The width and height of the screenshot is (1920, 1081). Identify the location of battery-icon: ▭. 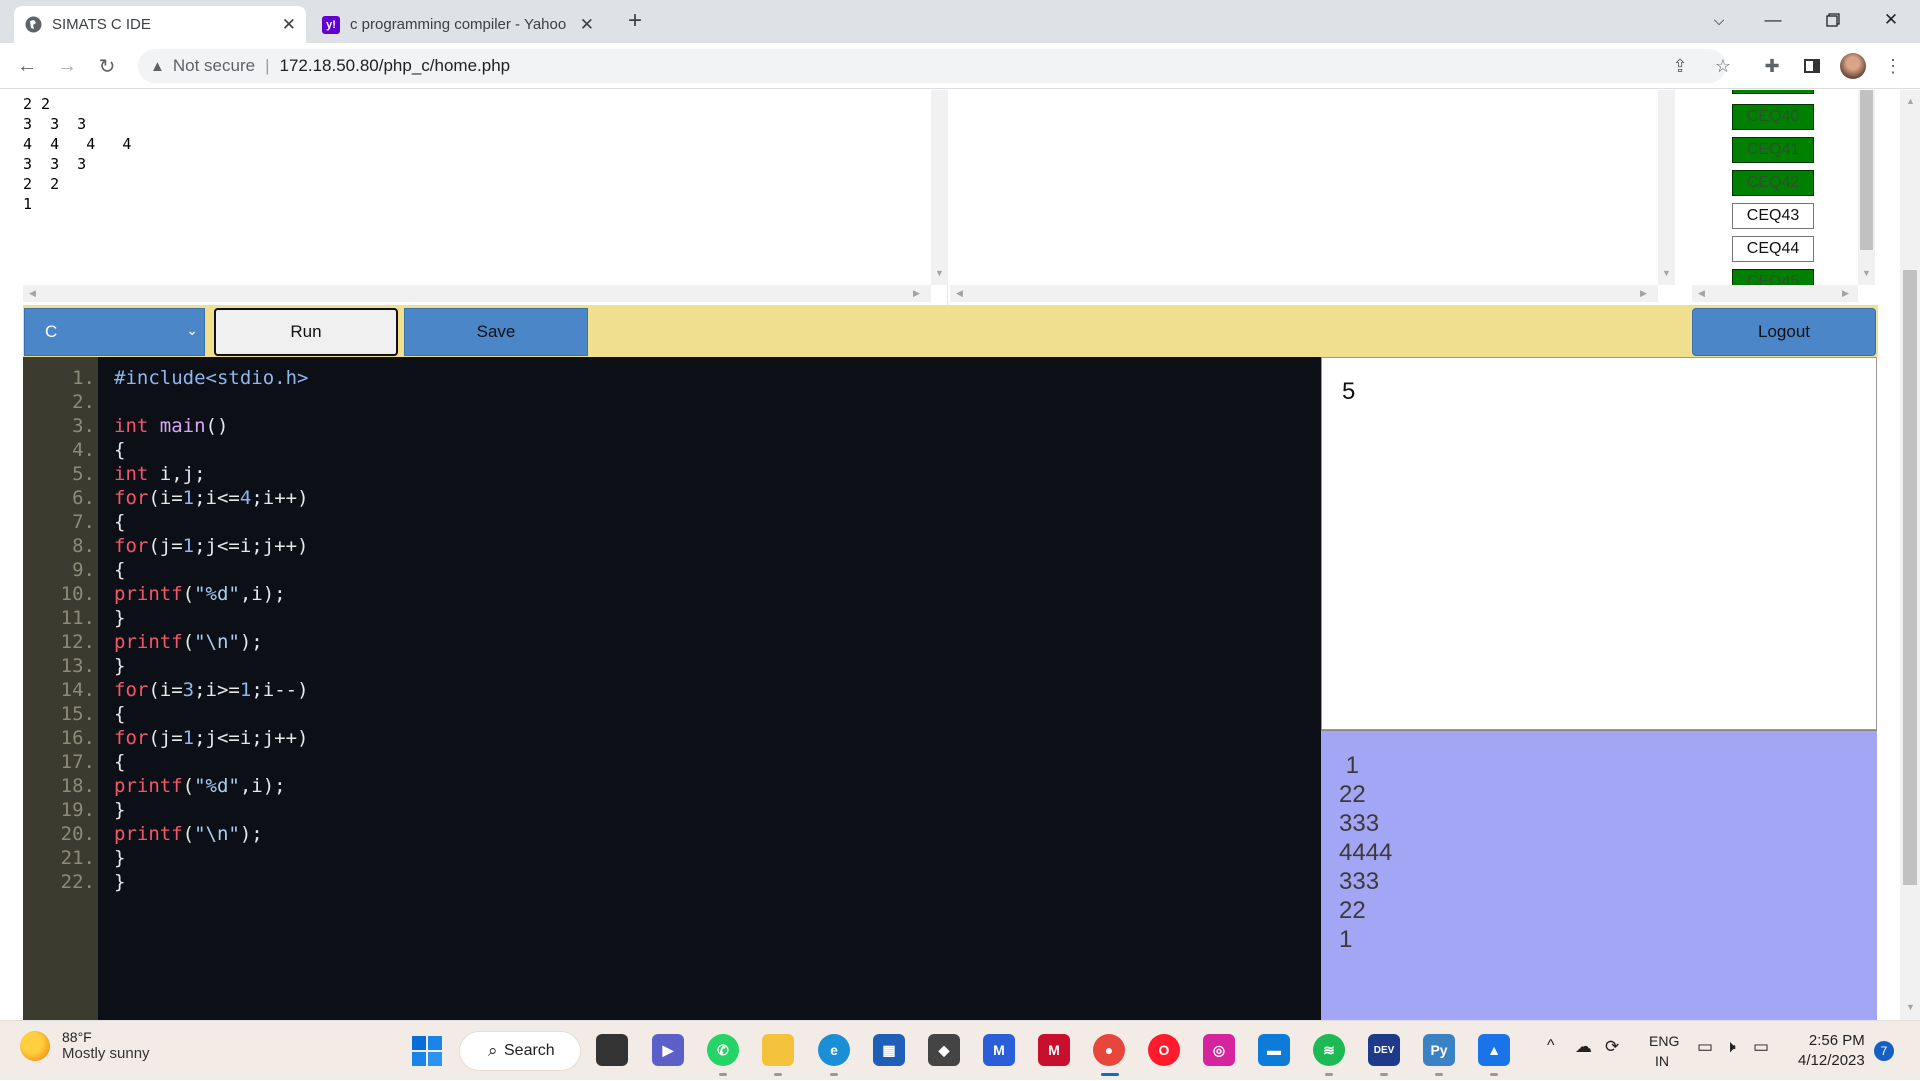
(1761, 1047).